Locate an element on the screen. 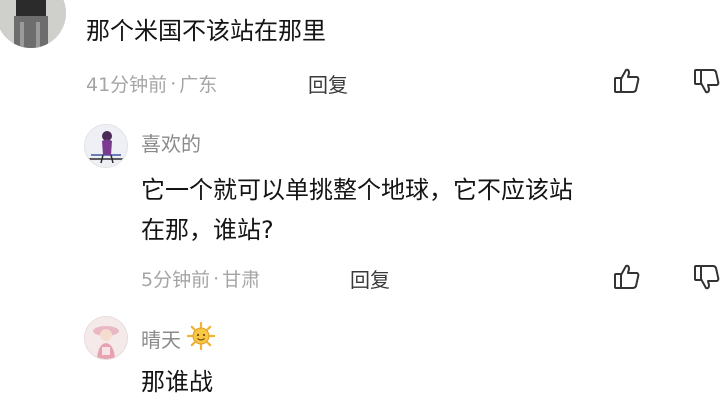  sun-emoji-icon is located at coordinates (201, 338).